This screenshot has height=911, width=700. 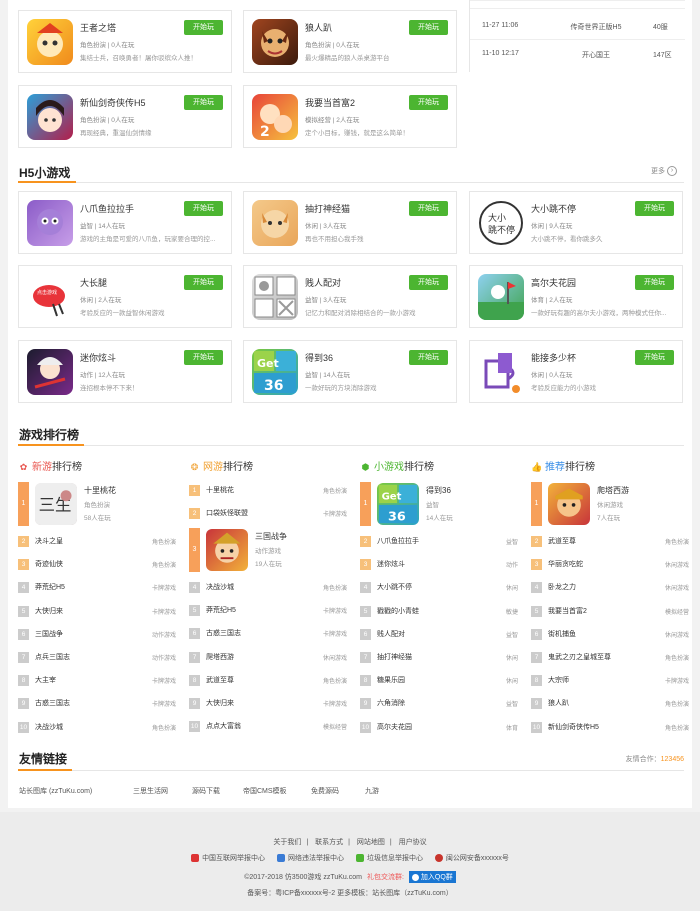 I want to click on rank-item: 1 十里桃花 角色扮演, so click(x=268, y=491).